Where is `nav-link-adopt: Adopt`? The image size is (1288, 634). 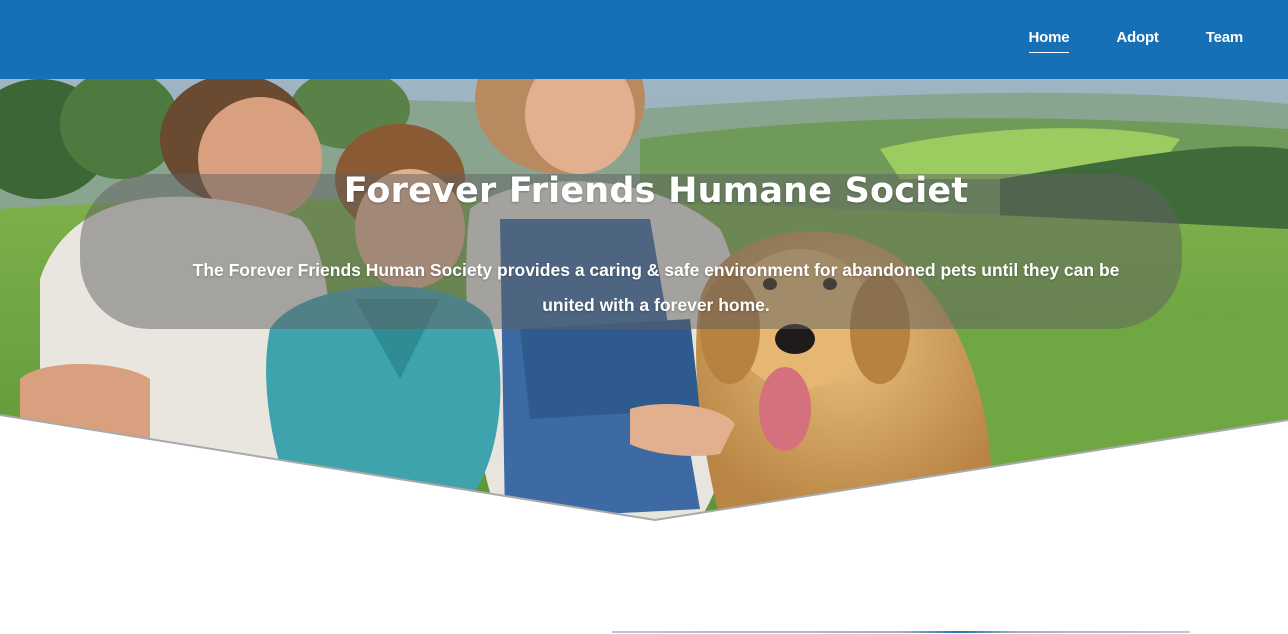 nav-link-adopt: Adopt is located at coordinates (1137, 41).